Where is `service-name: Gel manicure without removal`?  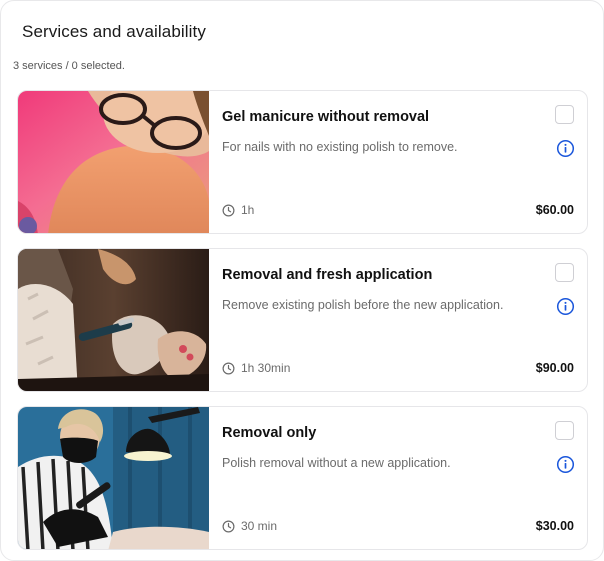
service-name: Gel manicure without removal is located at coordinates (326, 117).